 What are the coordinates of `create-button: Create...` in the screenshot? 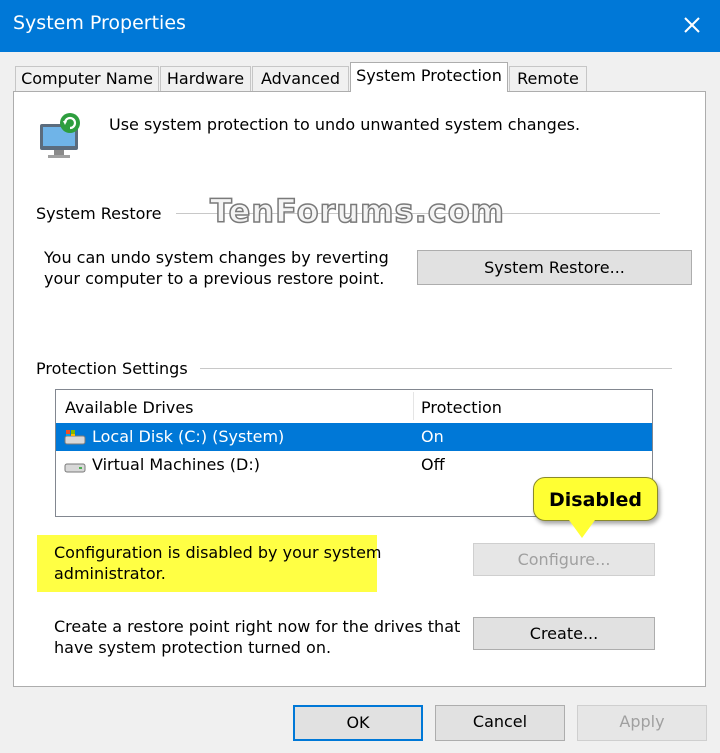 It's located at (564, 633).